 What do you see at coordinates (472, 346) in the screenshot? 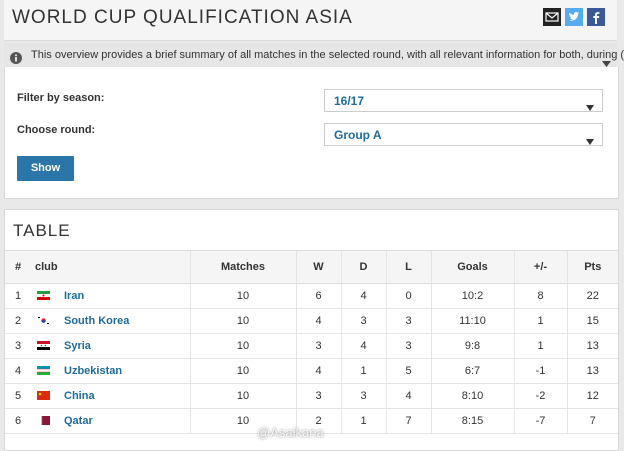
I see `row-goals: 9:8` at bounding box center [472, 346].